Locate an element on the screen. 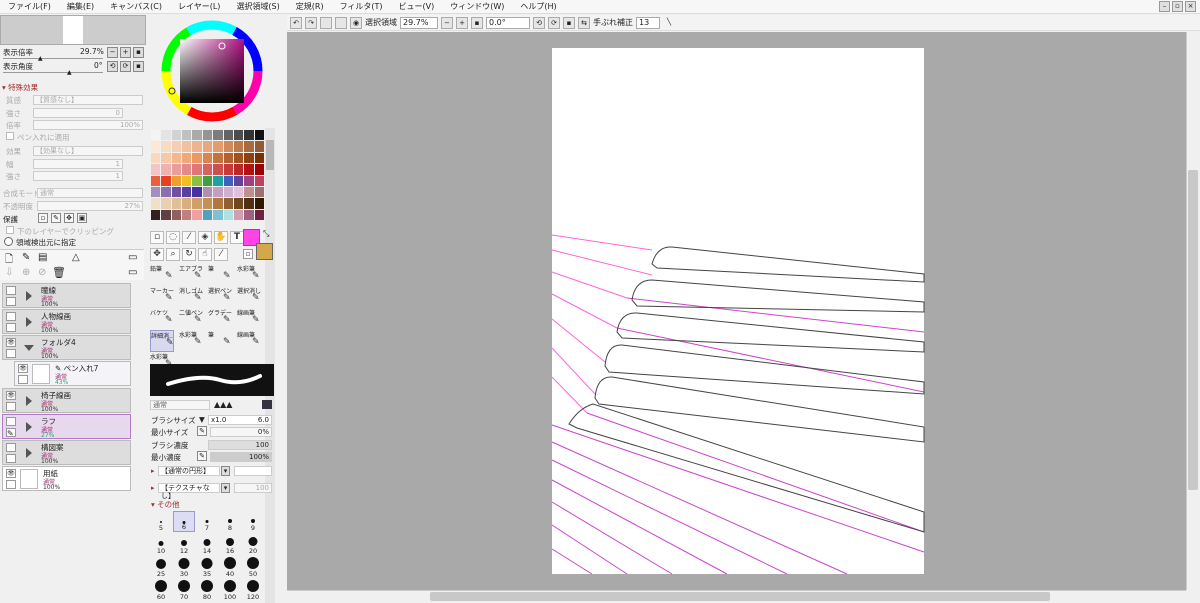  min-density-link-icon: ✎ is located at coordinates (202, 456).